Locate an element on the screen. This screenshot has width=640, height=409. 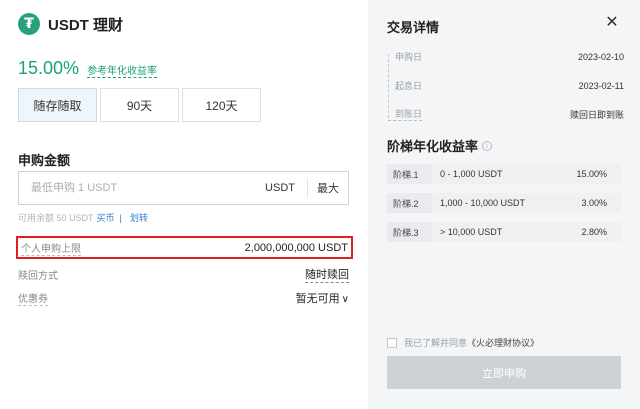
term-selector: 随存随取 90天 120天 is located at coordinates (141, 105).